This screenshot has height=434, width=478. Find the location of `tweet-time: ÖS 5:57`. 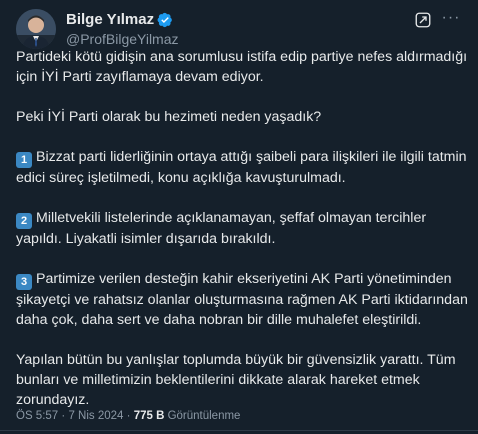

tweet-time: ÖS 5:57 is located at coordinates (37, 416).